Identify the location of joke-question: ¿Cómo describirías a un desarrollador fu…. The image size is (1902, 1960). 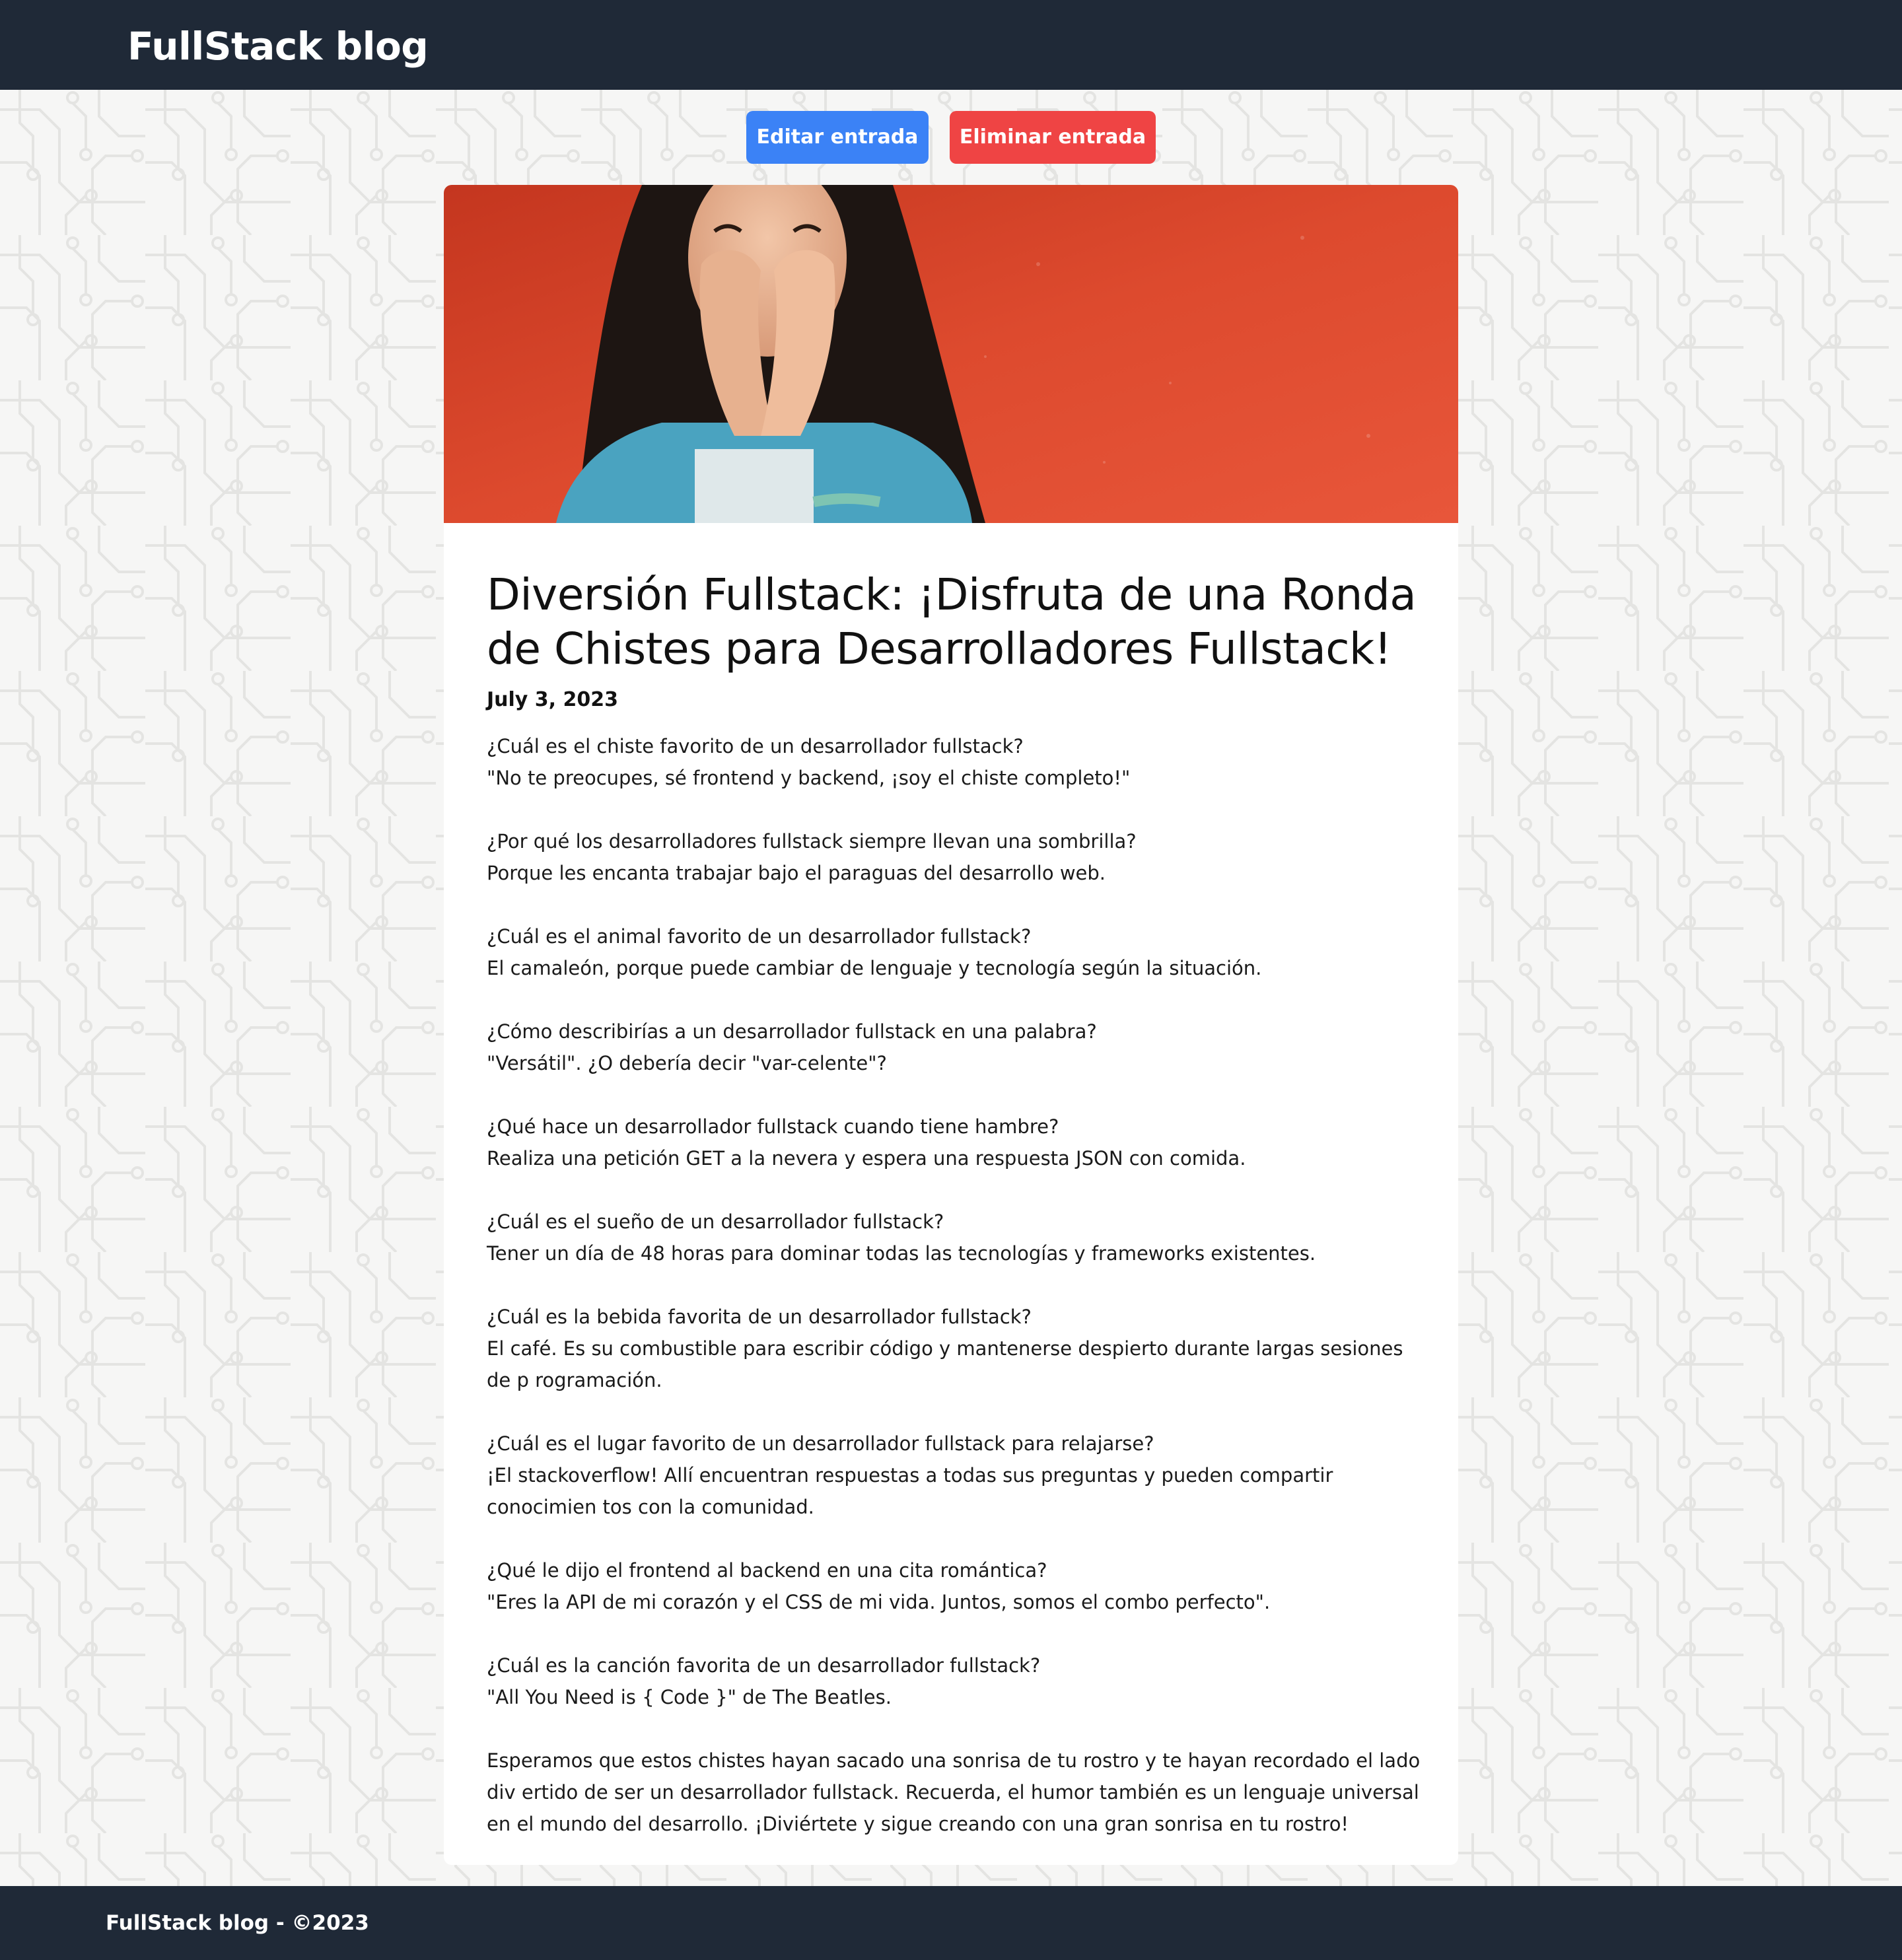
(792, 1031).